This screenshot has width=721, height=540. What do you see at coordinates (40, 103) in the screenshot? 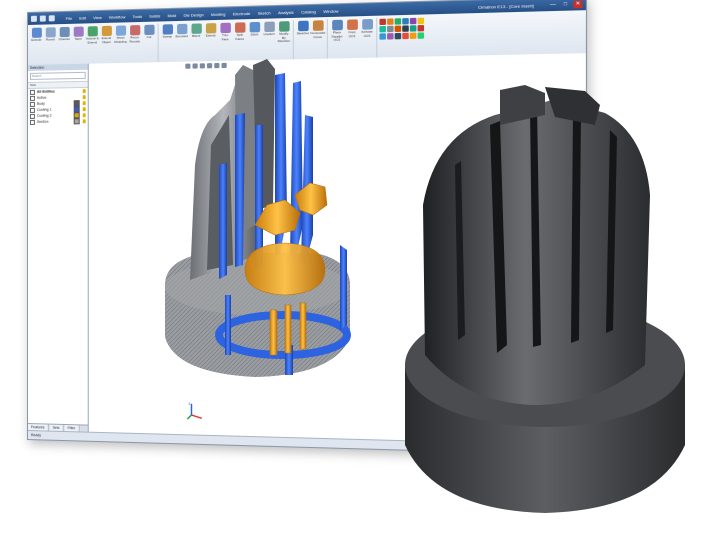
I see `layer-name: Body` at bounding box center [40, 103].